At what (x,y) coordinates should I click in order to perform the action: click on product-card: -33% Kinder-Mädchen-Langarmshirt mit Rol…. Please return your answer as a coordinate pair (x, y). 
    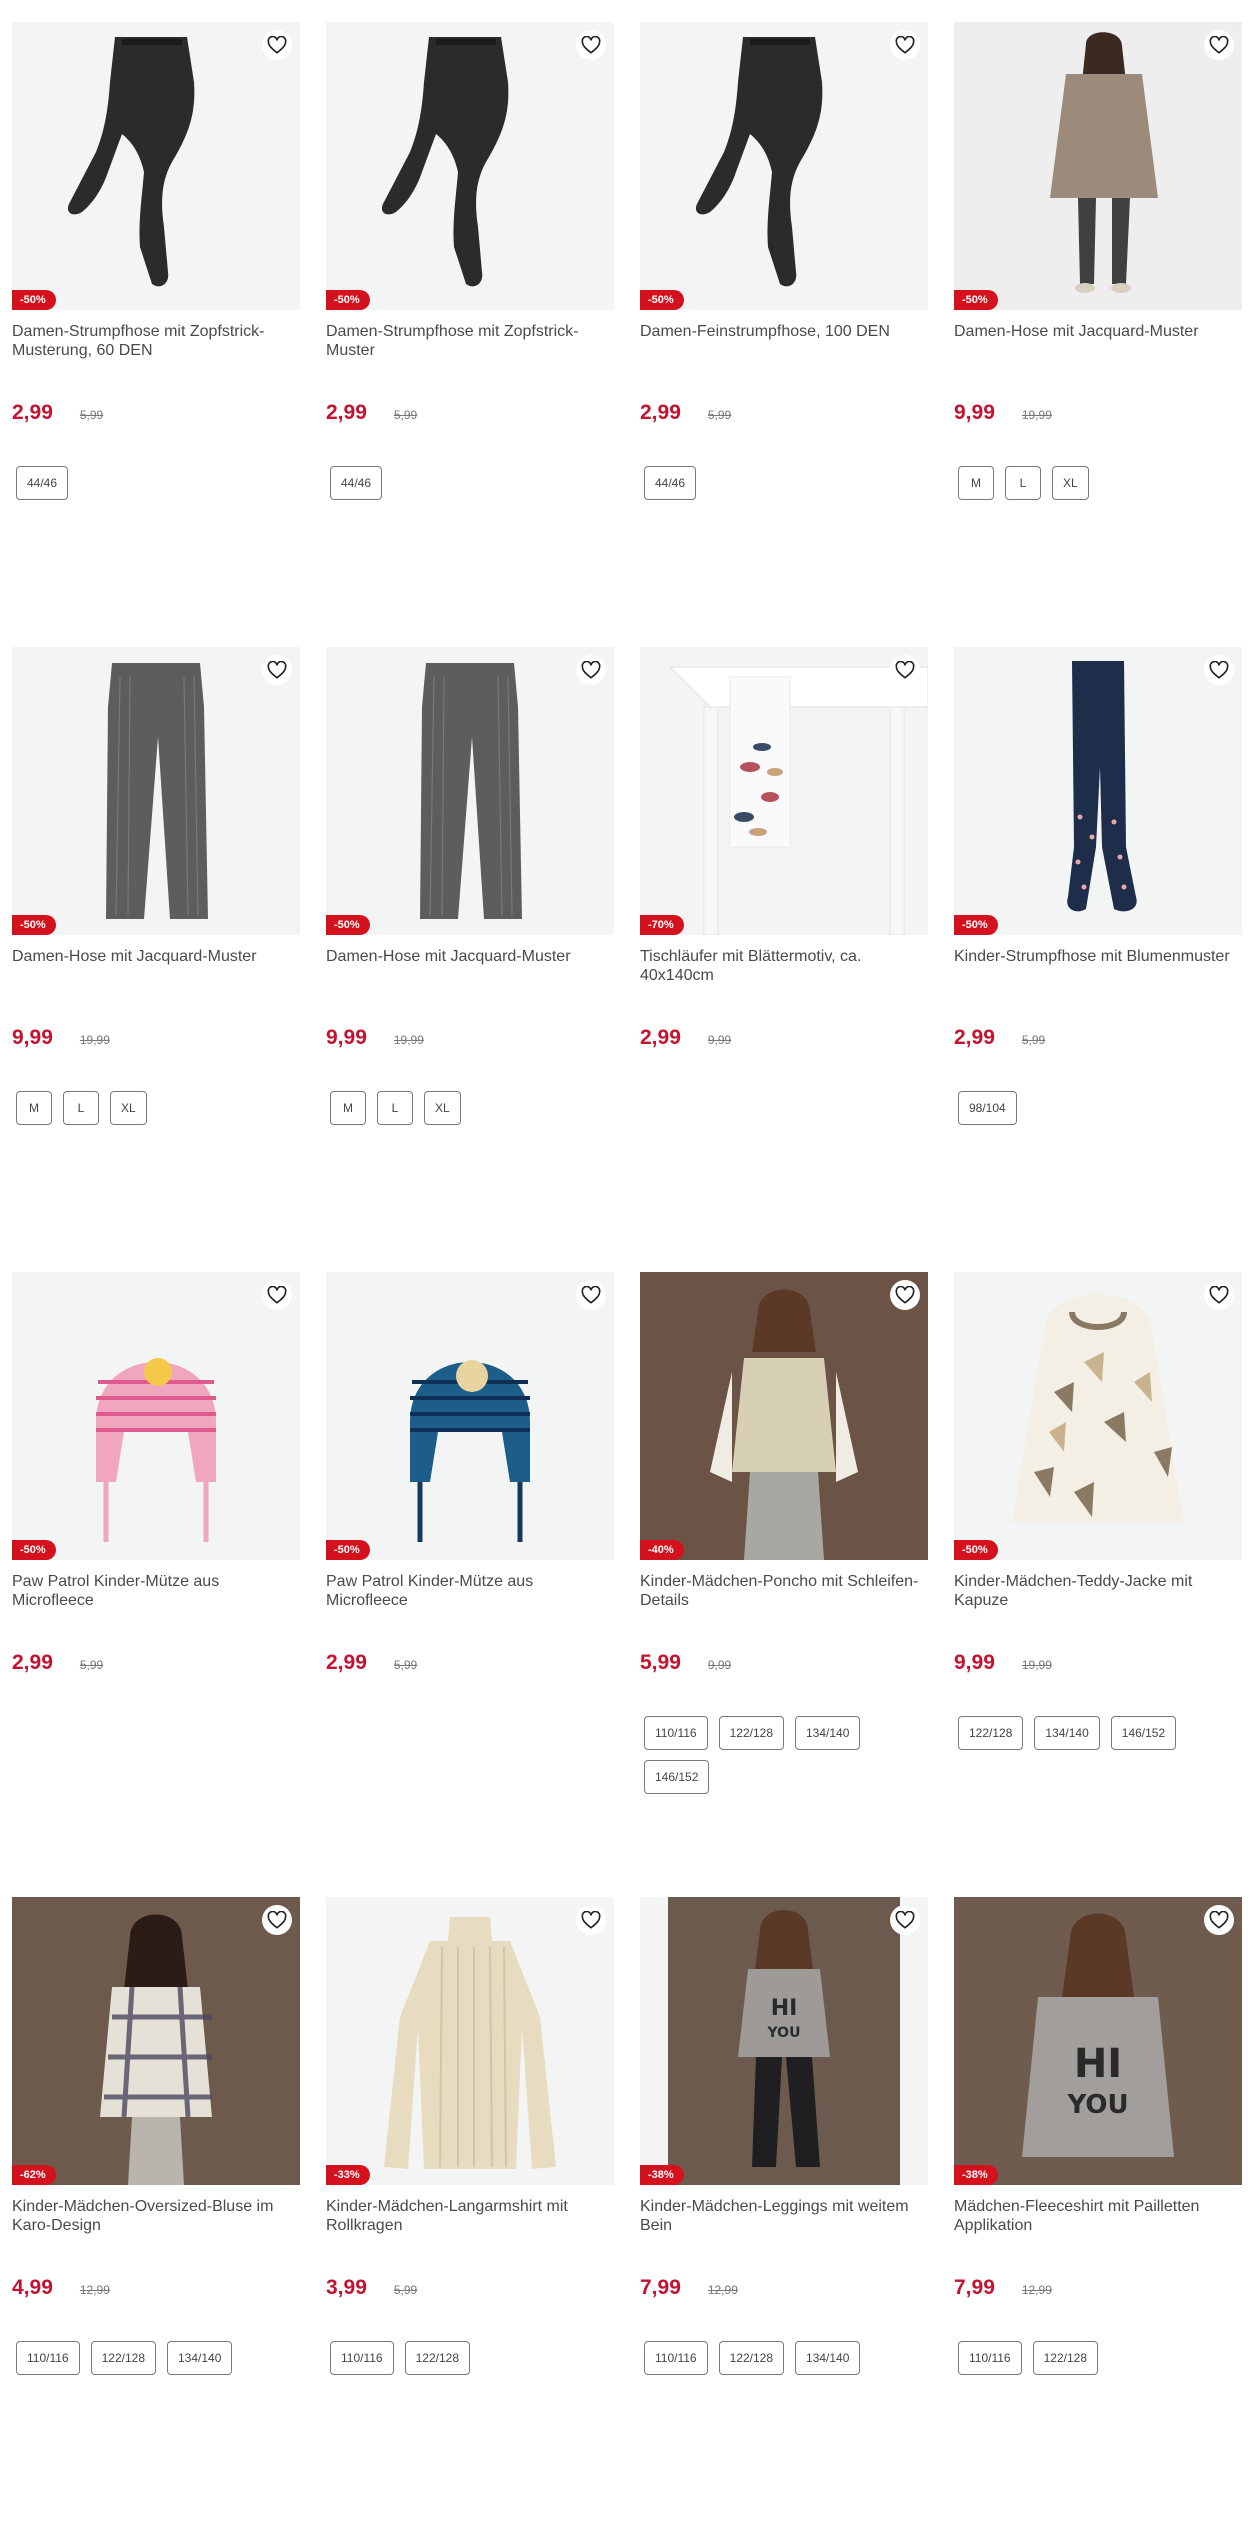
    Looking at the image, I should click on (470, 2209).